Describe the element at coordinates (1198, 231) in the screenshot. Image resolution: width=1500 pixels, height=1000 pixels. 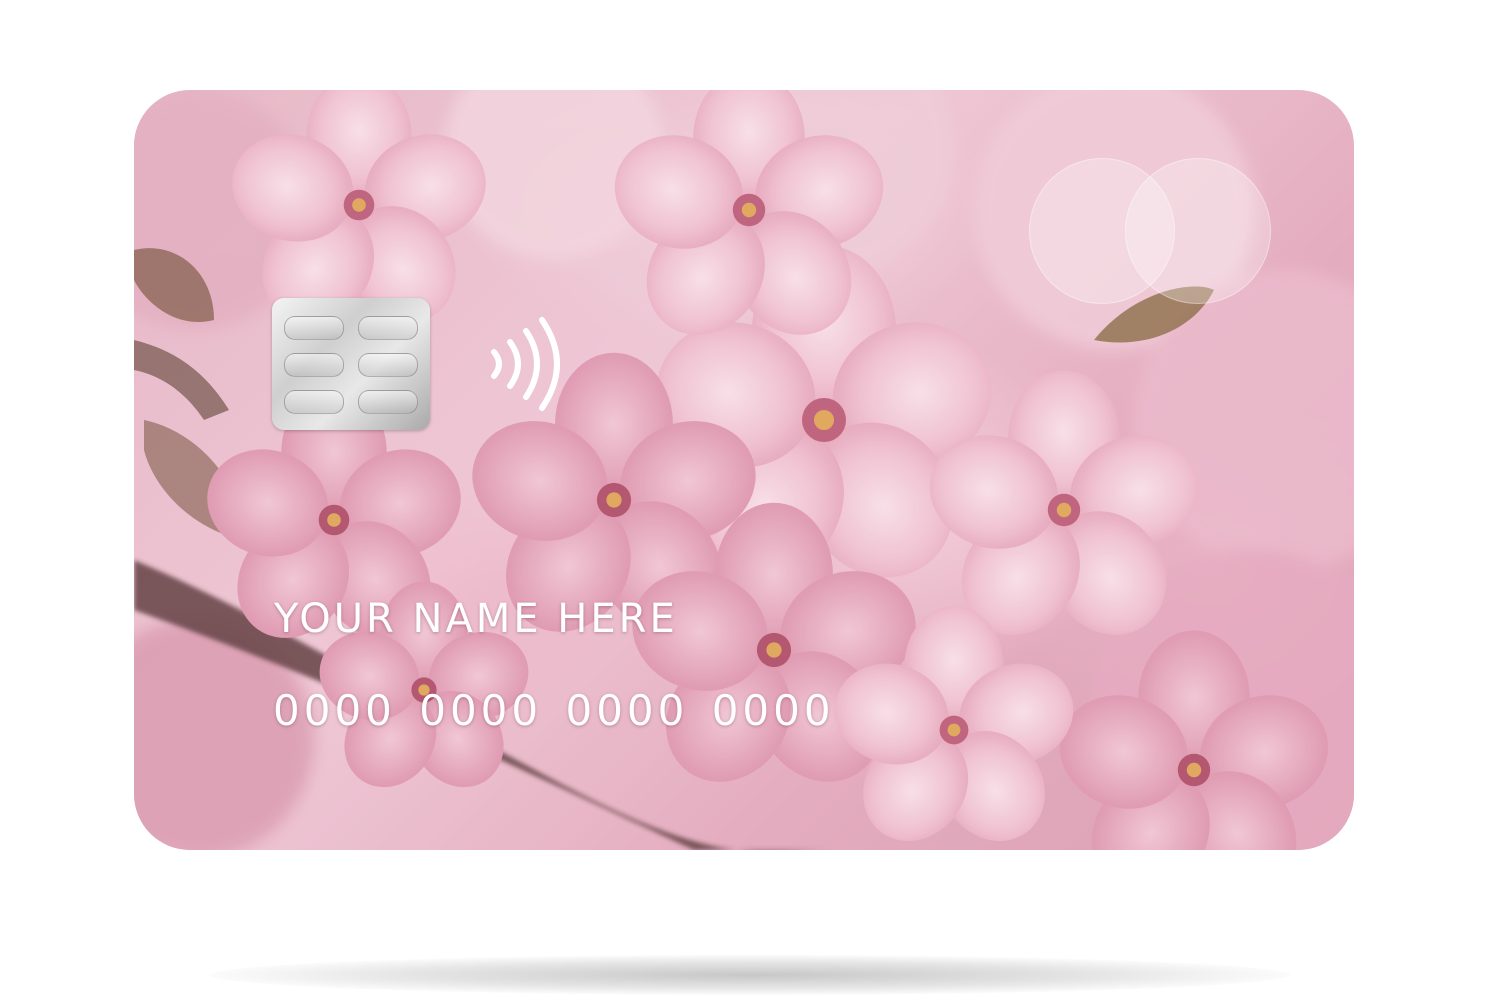
I see `brand-logo-right-circle` at that location.